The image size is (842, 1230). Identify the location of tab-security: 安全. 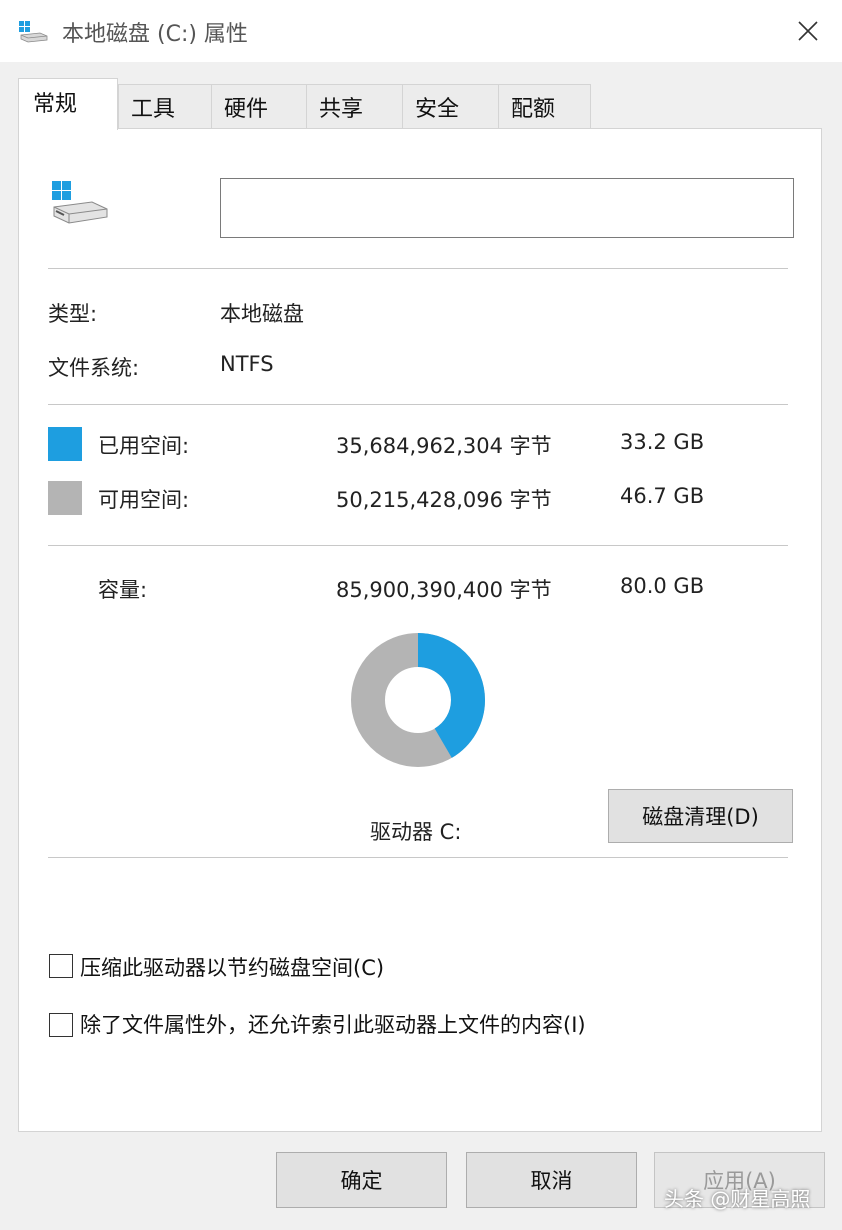
(450, 106).